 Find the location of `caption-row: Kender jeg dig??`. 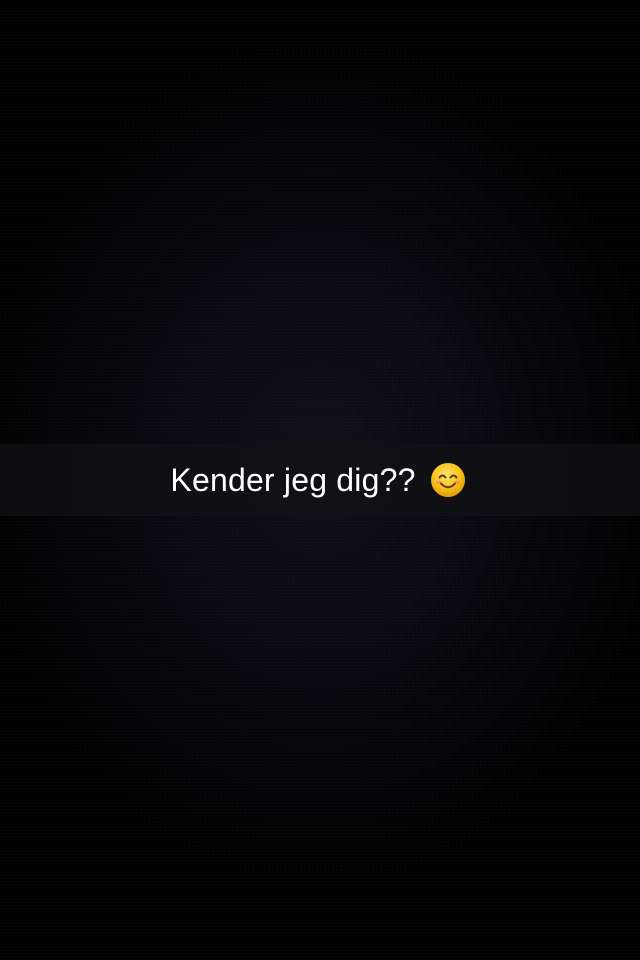

caption-row: Kender jeg dig?? is located at coordinates (317, 480).